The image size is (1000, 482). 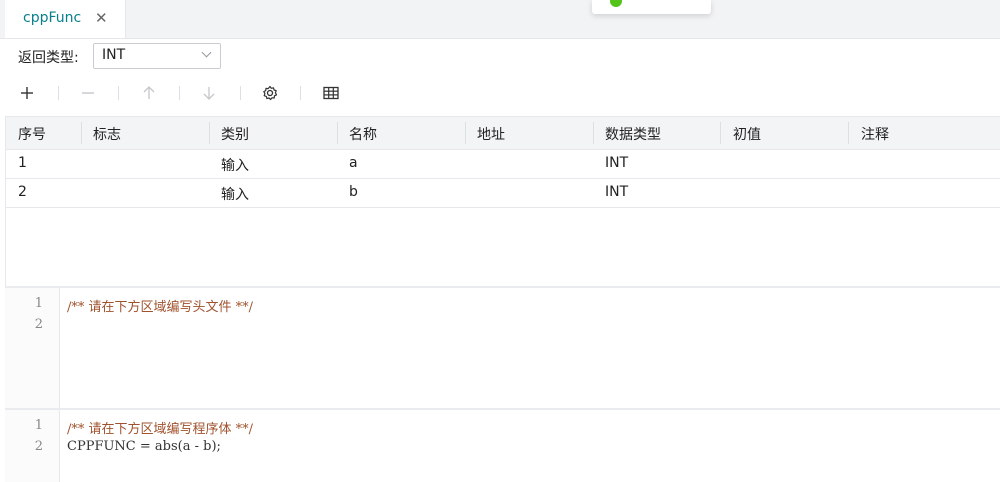 I want to click on return-type-select: INT, so click(x=157, y=56).